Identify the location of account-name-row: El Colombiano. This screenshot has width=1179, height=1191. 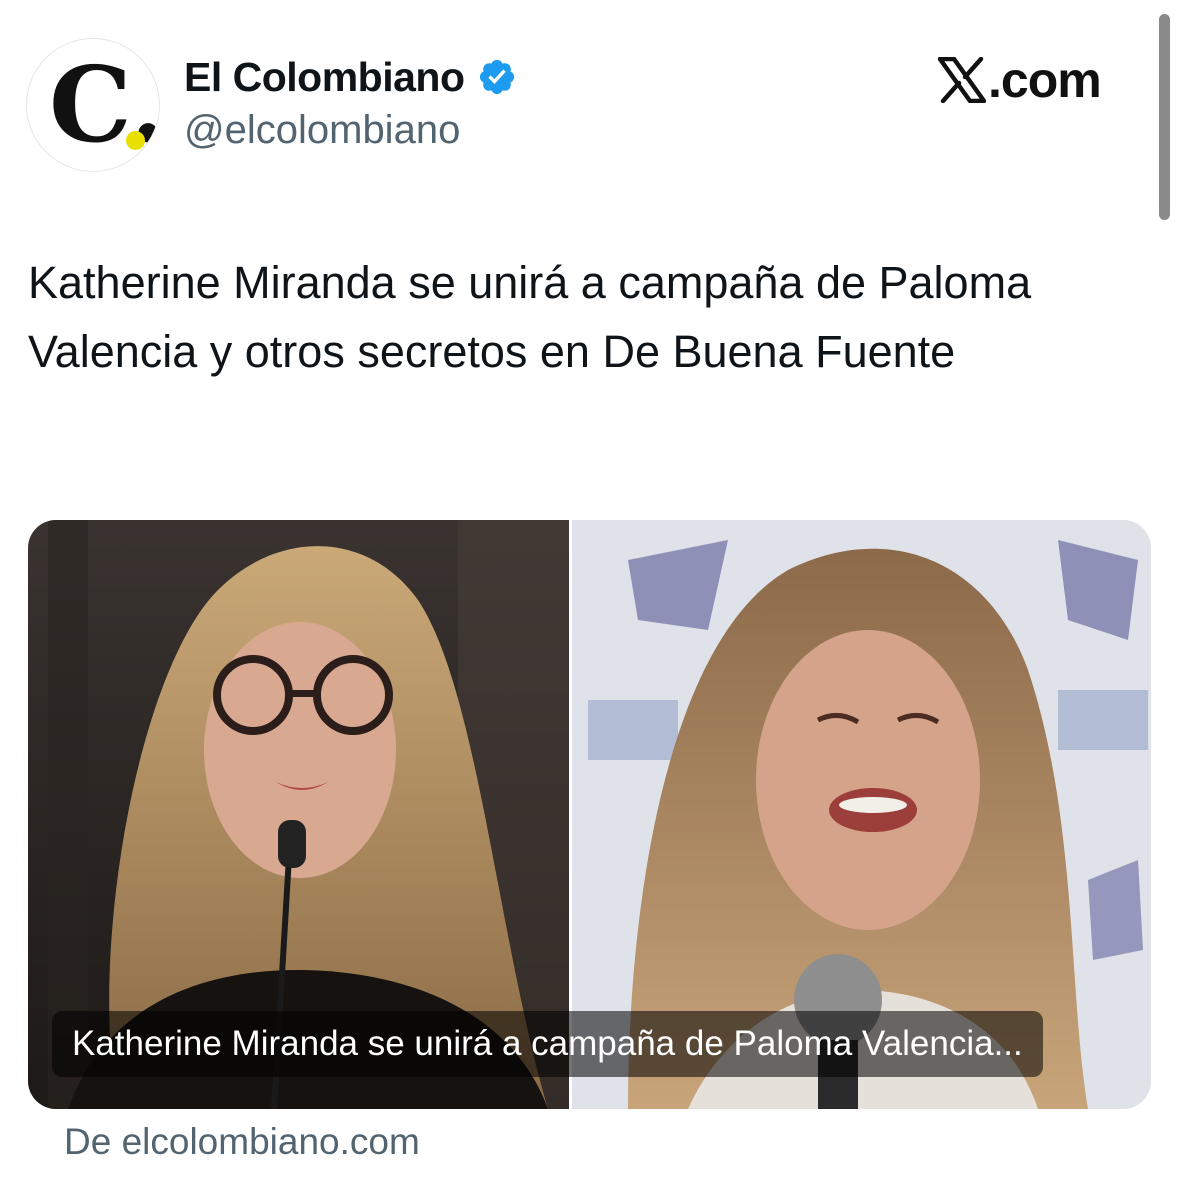
(350, 77).